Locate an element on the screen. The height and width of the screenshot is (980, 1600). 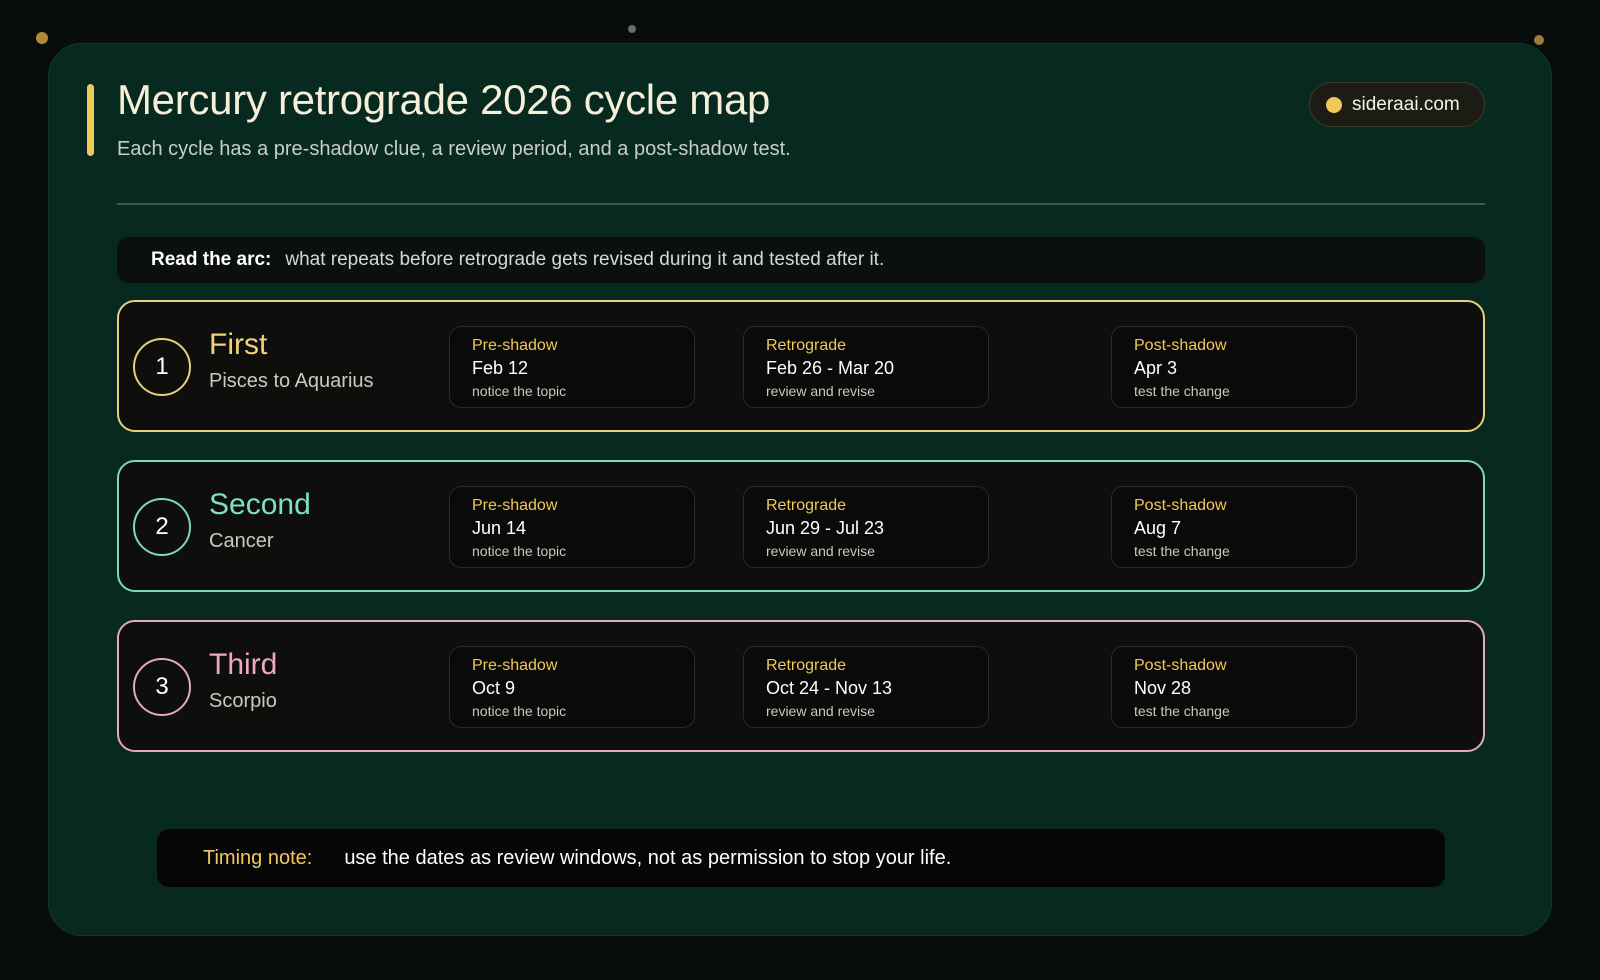
decor-dot-top is located at coordinates (632, 29).